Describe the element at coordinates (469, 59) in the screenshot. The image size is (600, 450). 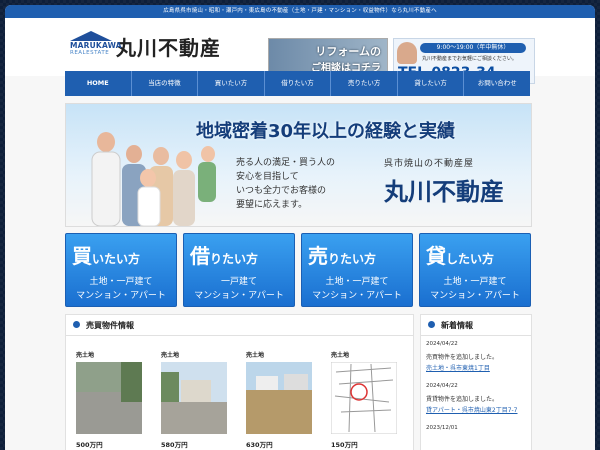
I see `contact-note: 丸川不動産までお気軽にご相談ください。` at that location.